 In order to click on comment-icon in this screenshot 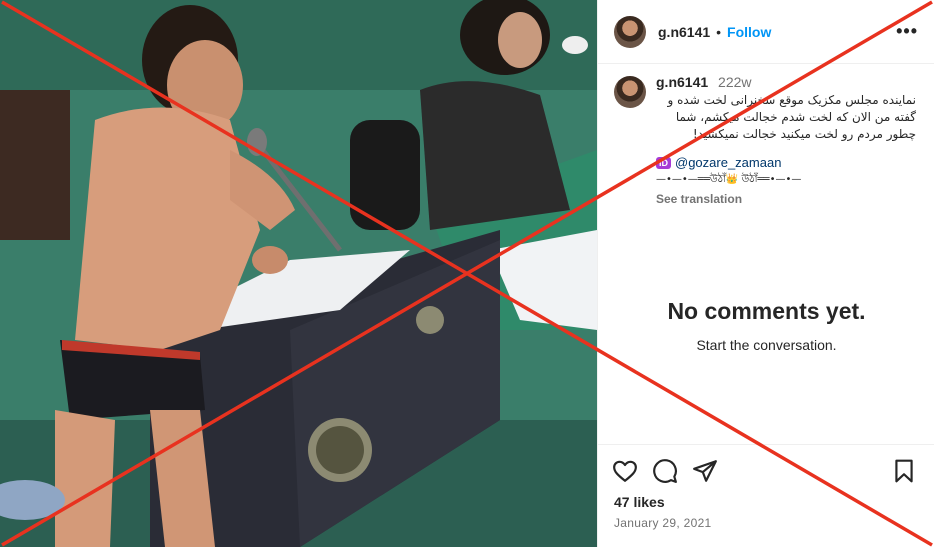, I will do `click(665, 471)`.